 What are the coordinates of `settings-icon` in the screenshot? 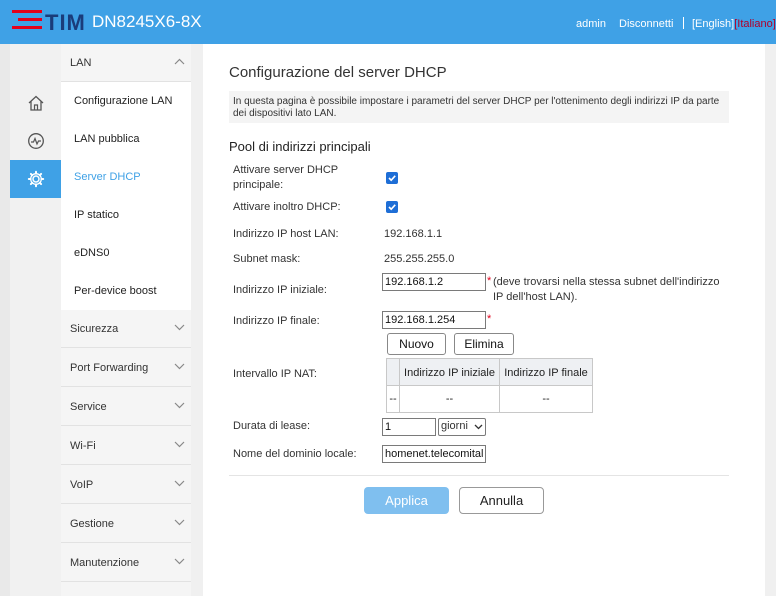 It's located at (35, 179).